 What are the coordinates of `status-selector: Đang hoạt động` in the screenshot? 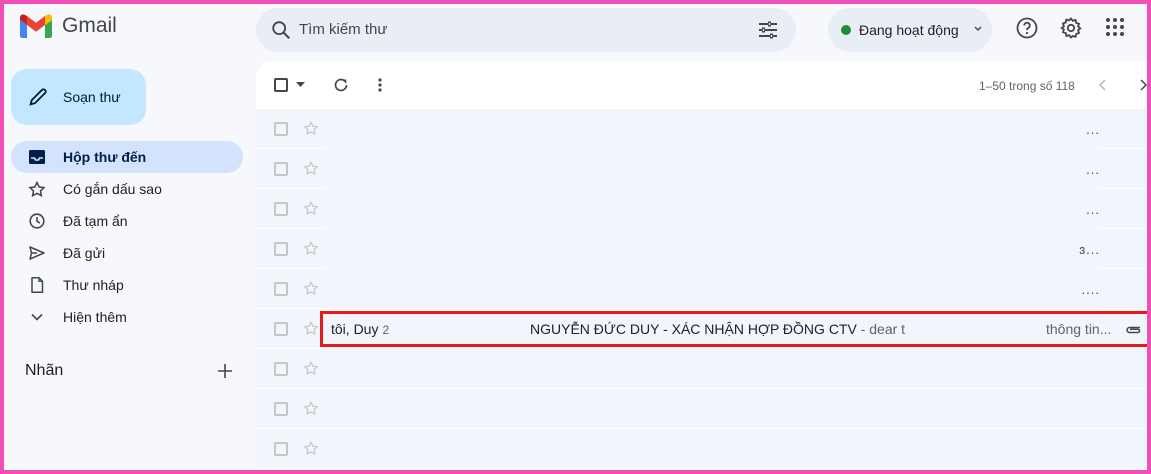 It's located at (910, 30).